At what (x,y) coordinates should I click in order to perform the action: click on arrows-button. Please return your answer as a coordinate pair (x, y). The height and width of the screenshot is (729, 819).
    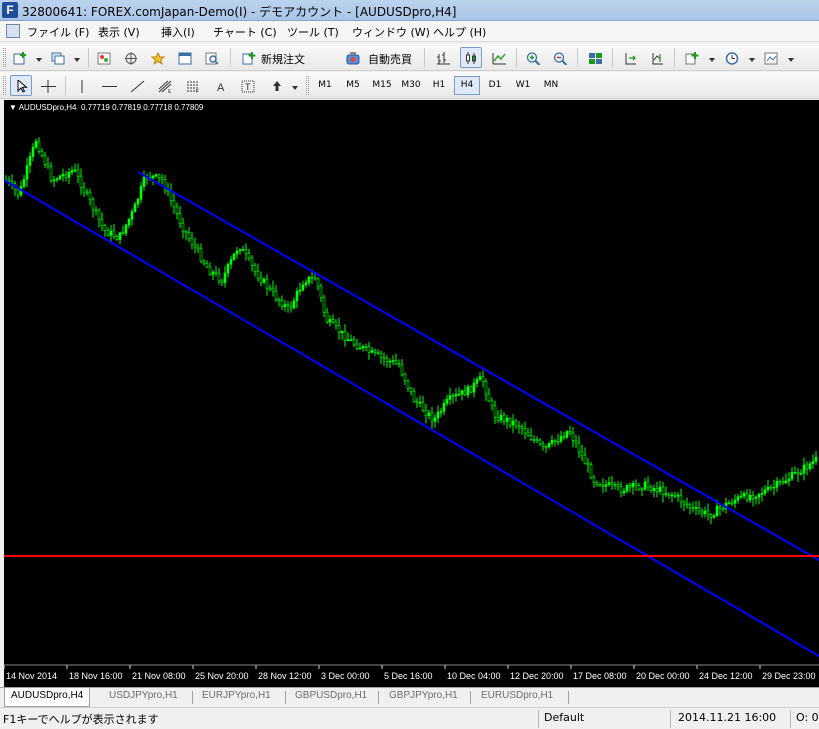
    Looking at the image, I should click on (282, 85).